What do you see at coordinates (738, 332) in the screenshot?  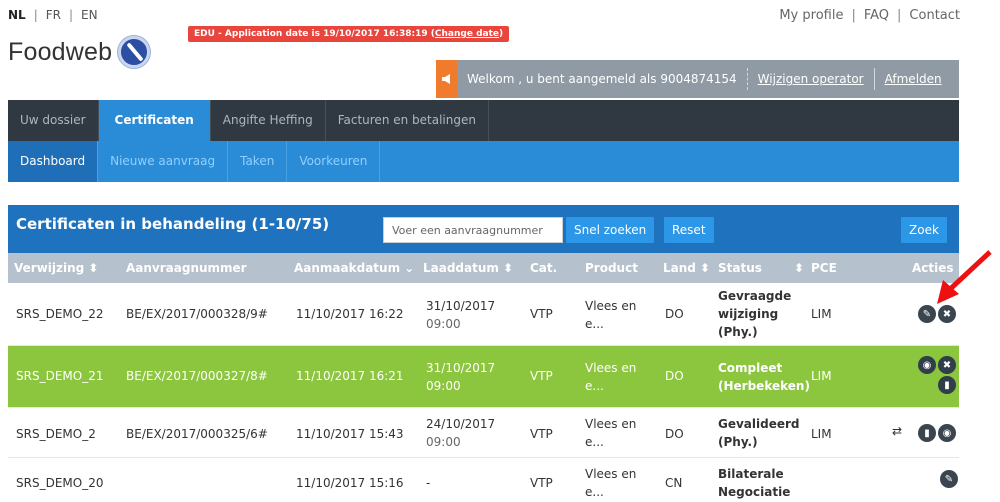 I see `cell-status-line3: (Phy.)` at bounding box center [738, 332].